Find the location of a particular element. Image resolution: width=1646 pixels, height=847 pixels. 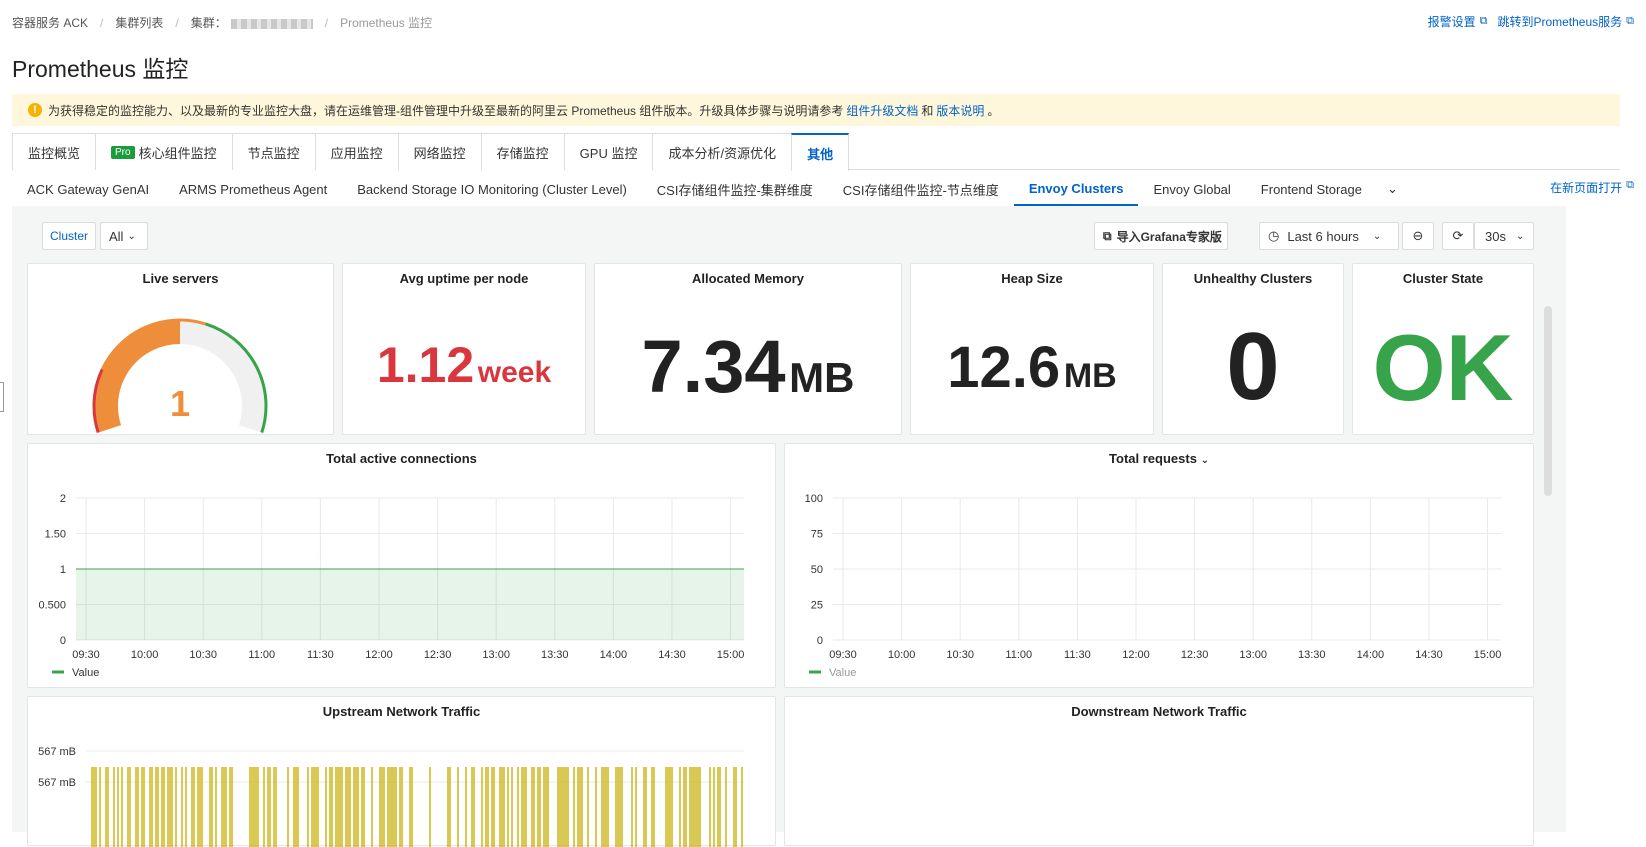

subtab-csi-cluster: CSI存储组件监控-集群维度 is located at coordinates (735, 189).